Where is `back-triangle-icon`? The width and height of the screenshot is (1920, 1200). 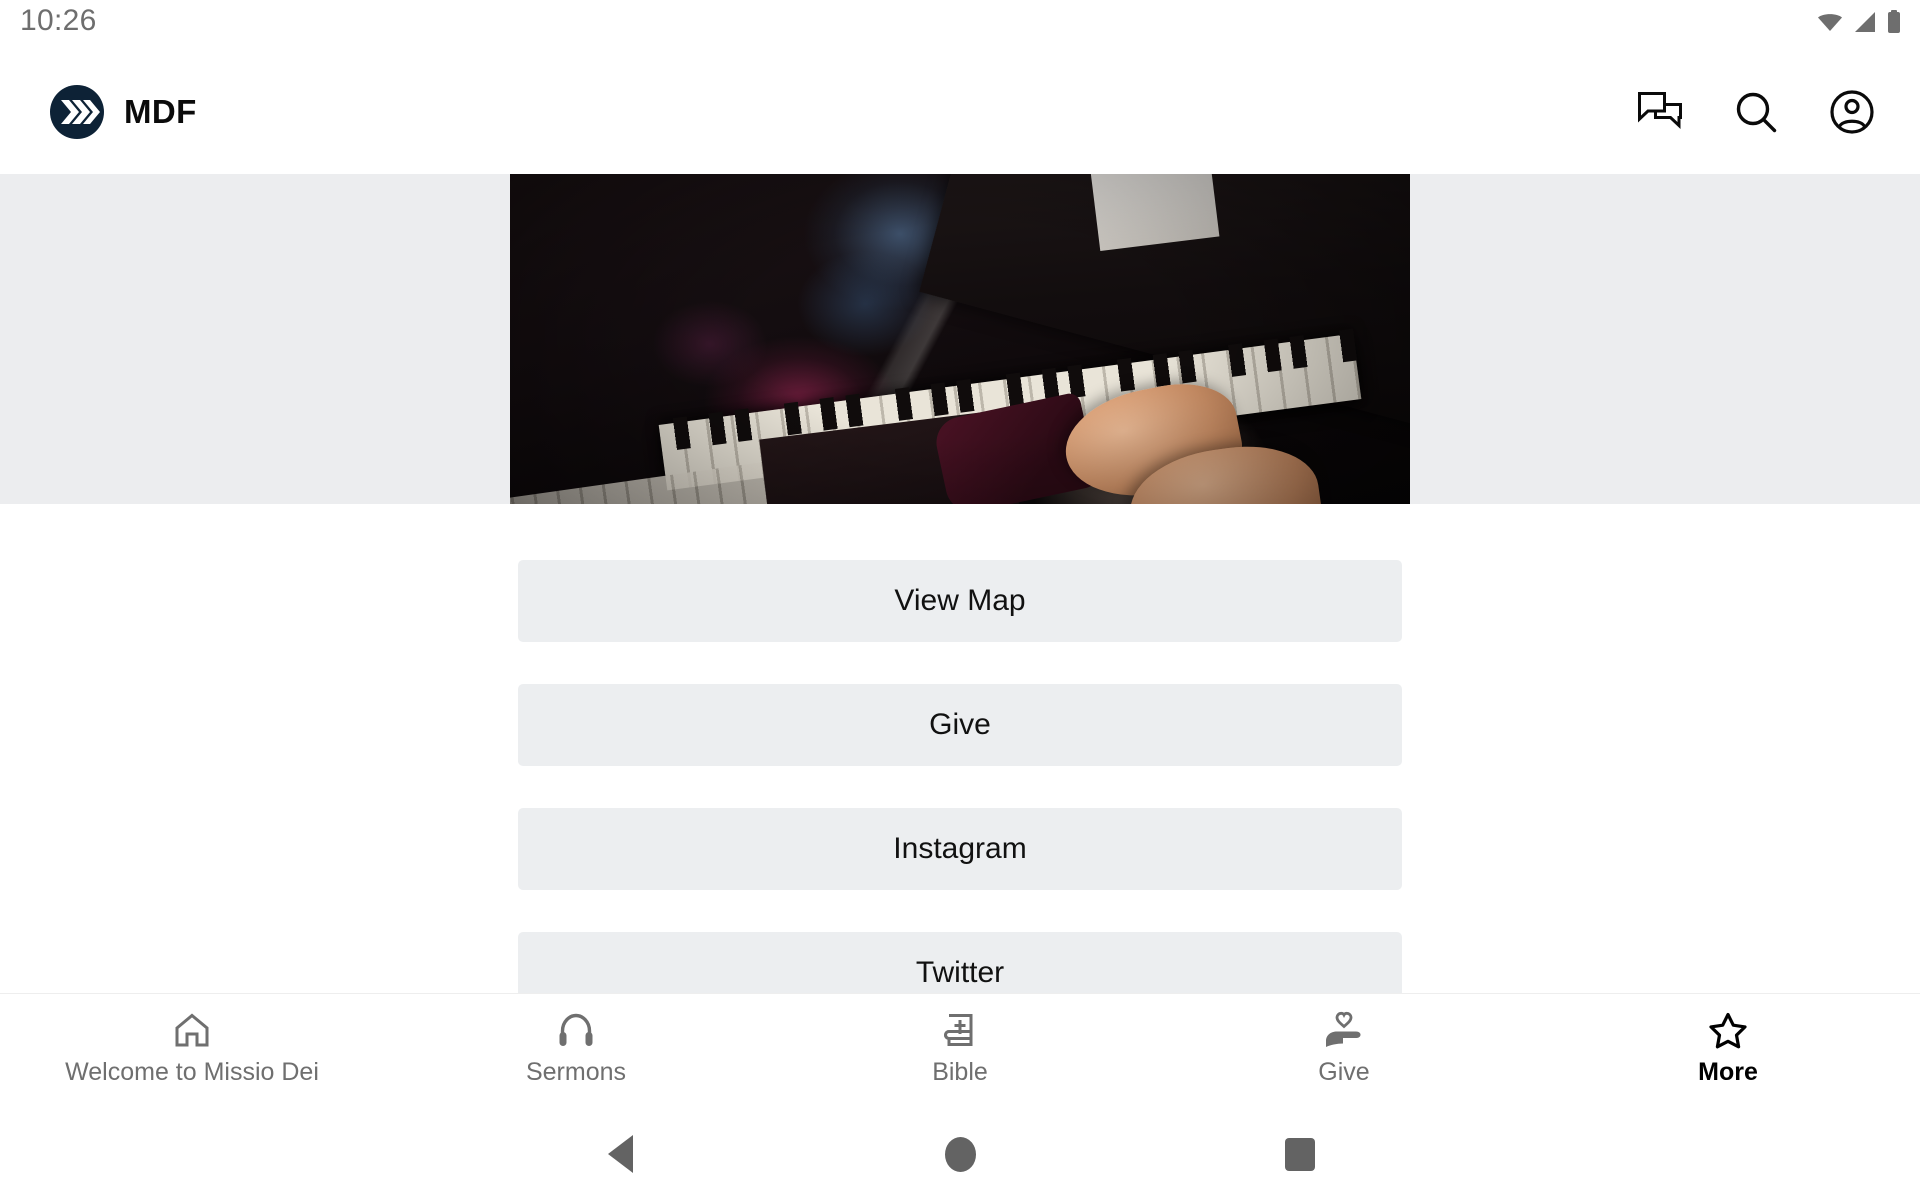 back-triangle-icon is located at coordinates (620, 1154).